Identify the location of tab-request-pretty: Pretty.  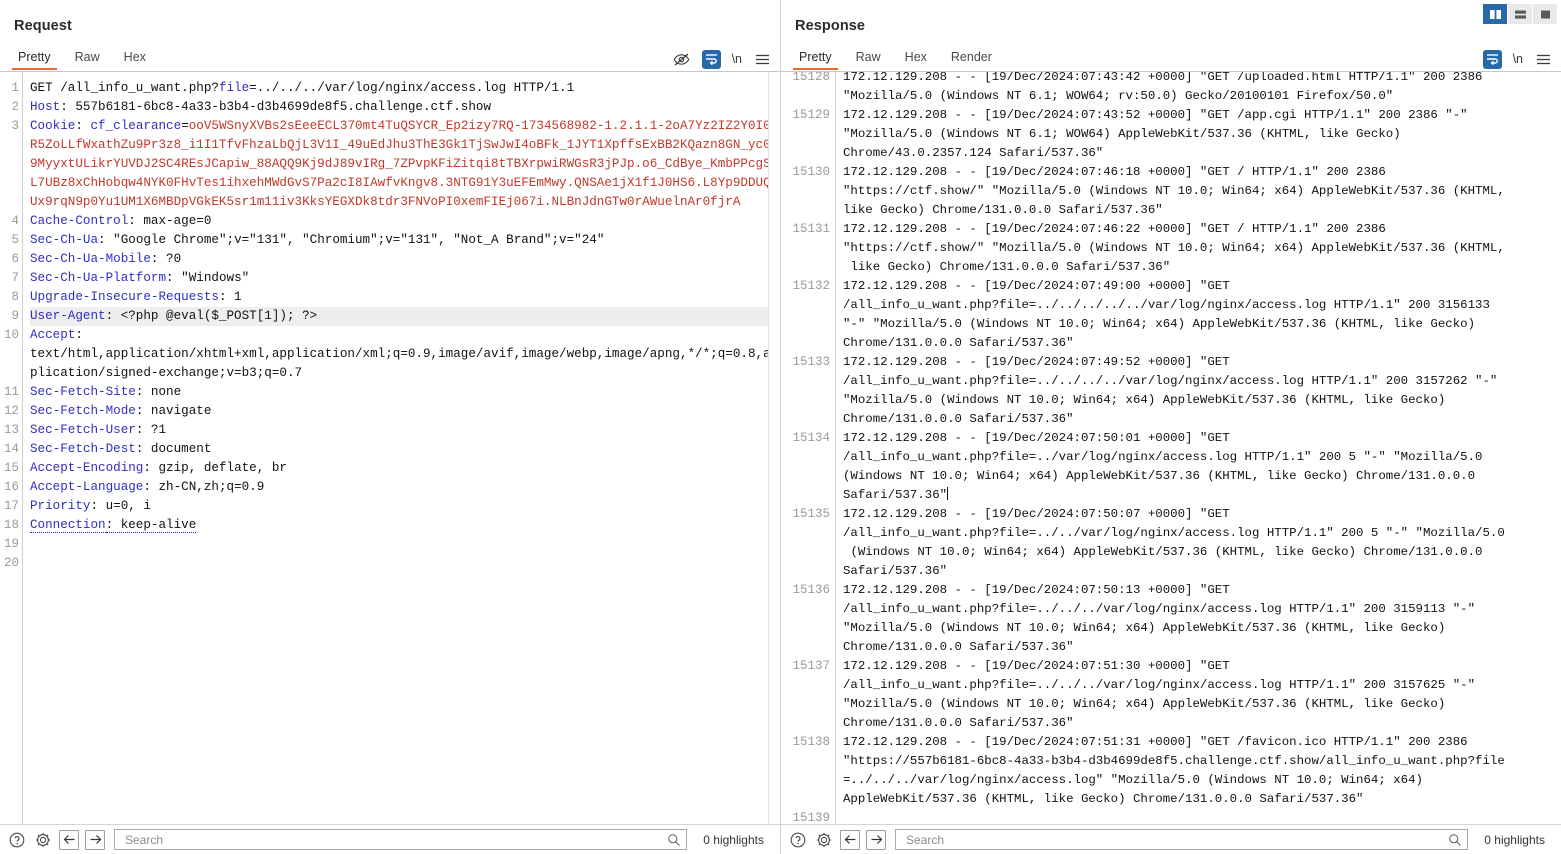
(34, 59).